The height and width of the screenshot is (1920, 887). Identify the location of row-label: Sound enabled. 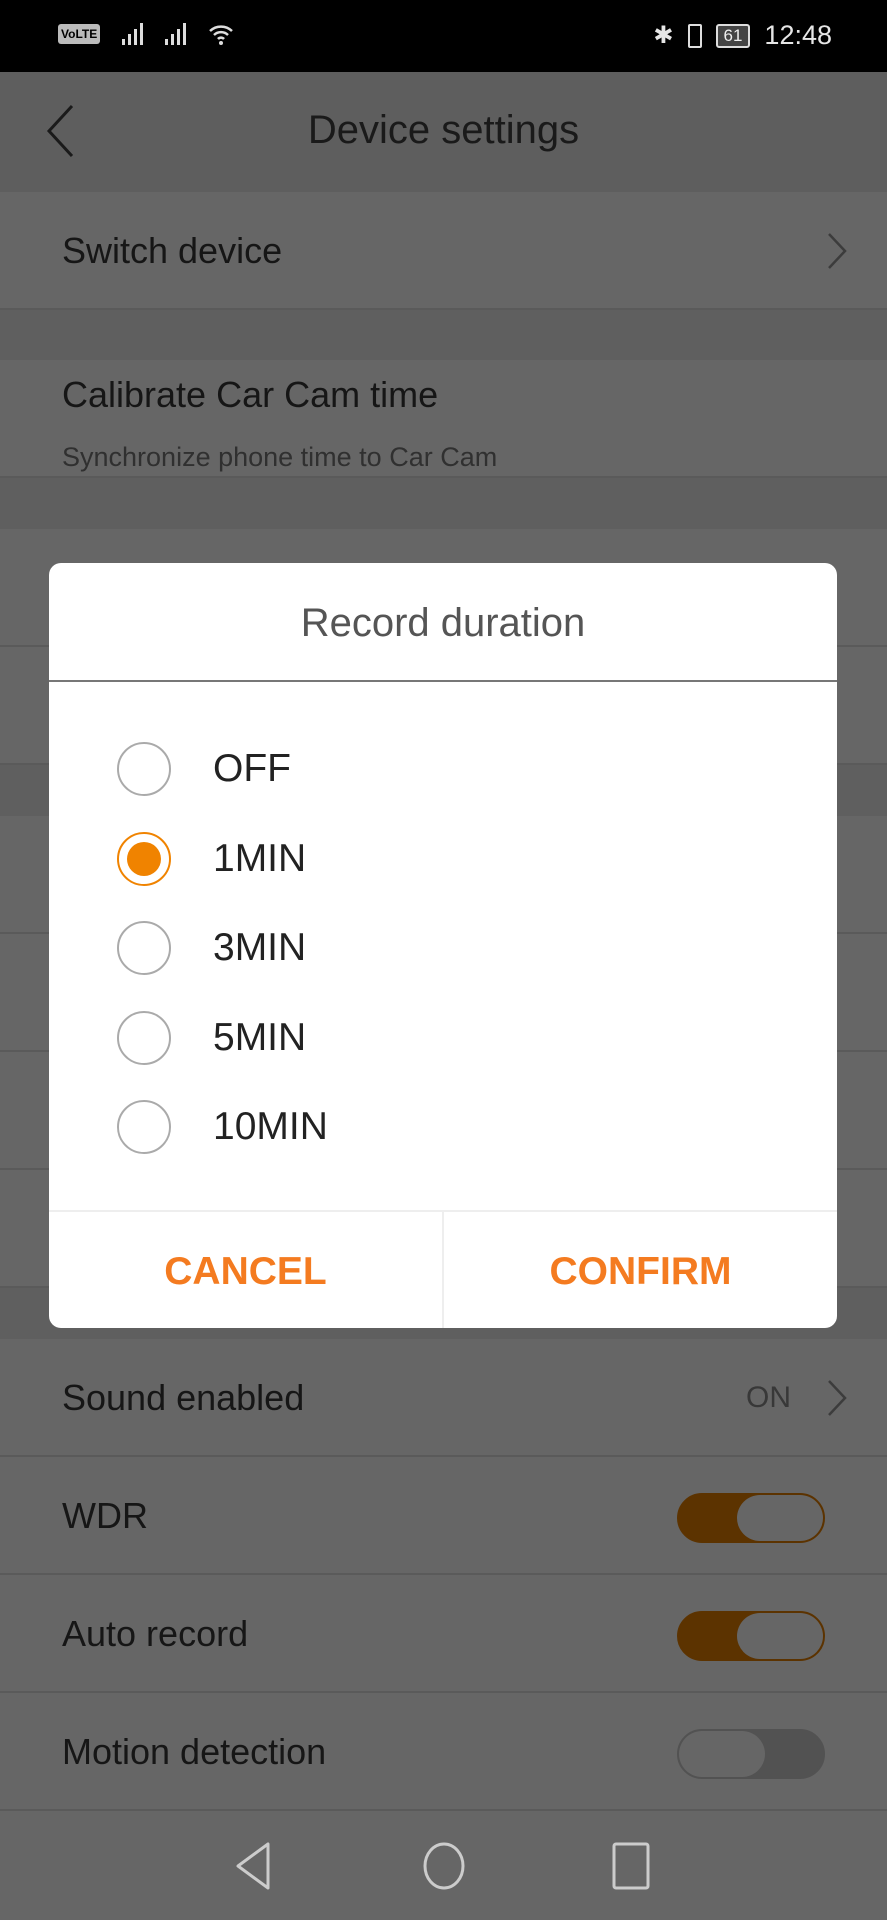
(183, 1397).